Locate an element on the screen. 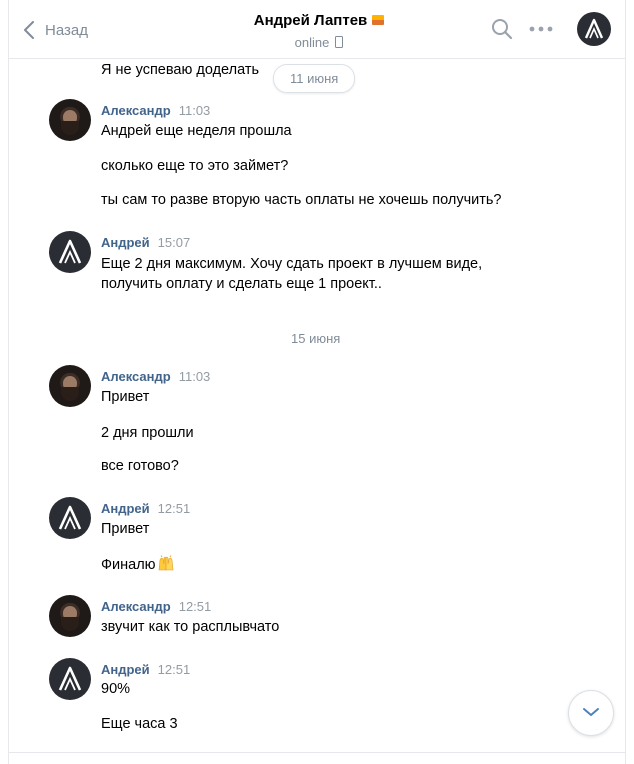 The height and width of the screenshot is (764, 634). date-separator: 15 июня is located at coordinates (316, 338).